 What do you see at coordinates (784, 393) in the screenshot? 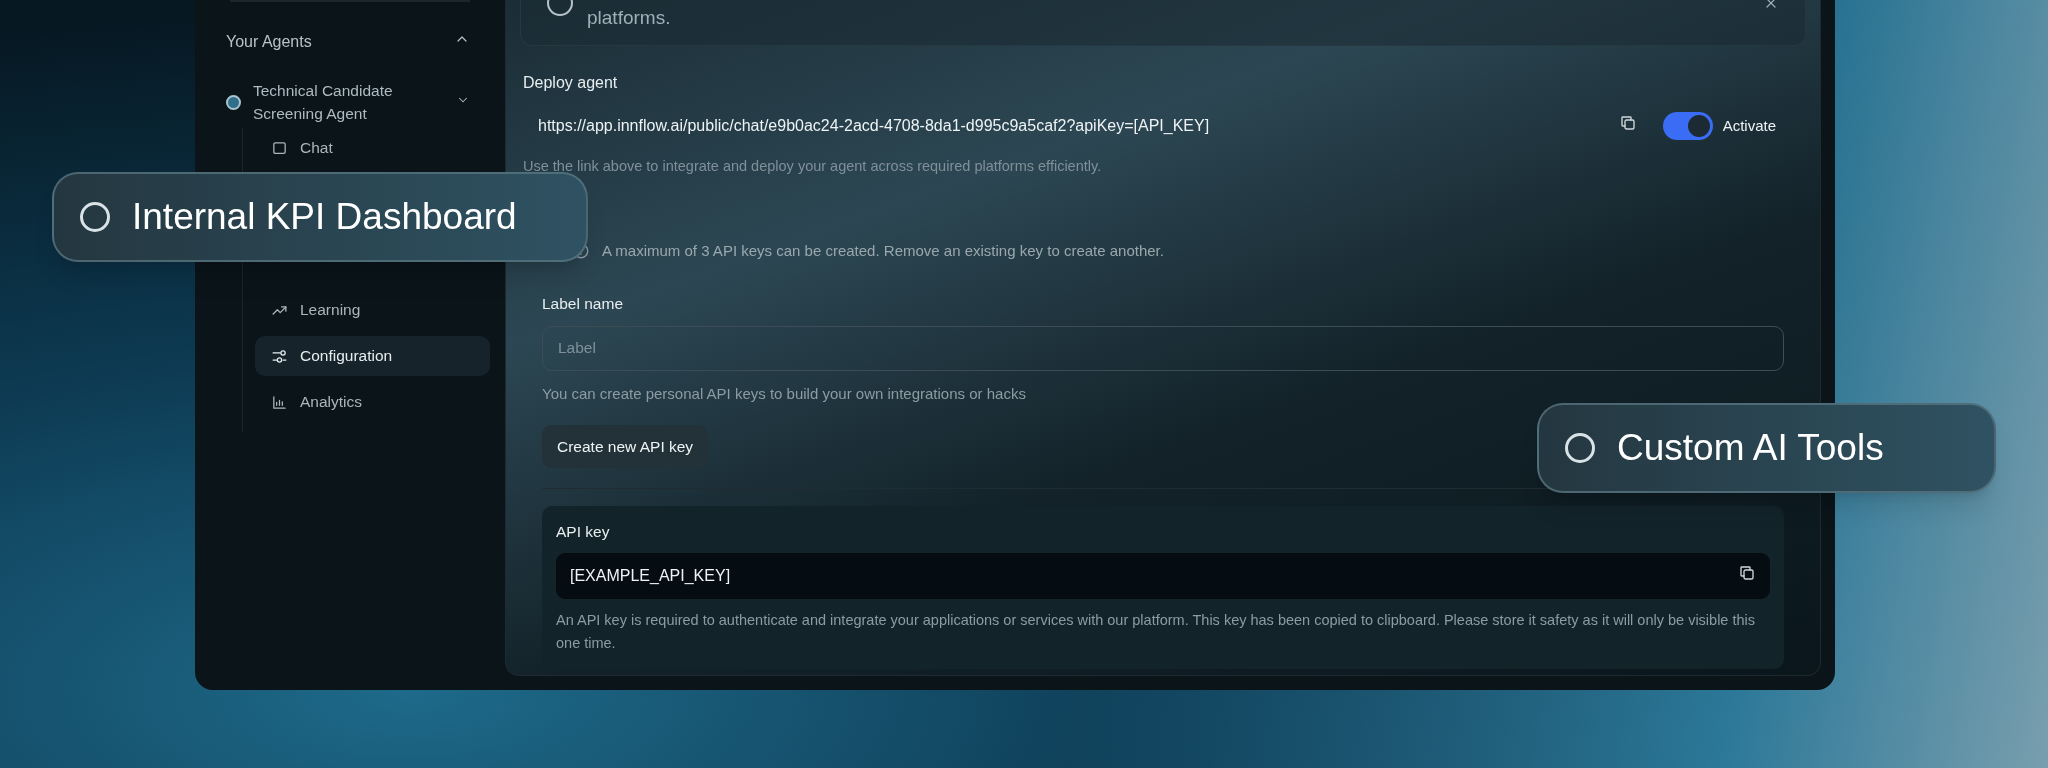
I see `hint-text: You can create personal API keys to build your own integrations or hacks` at bounding box center [784, 393].